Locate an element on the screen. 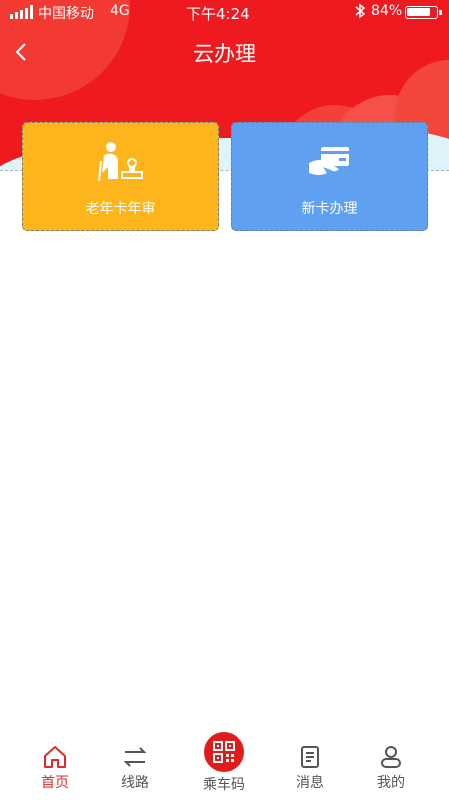  card-elderly-annual-review: 老年卡年审 is located at coordinates (120, 176).